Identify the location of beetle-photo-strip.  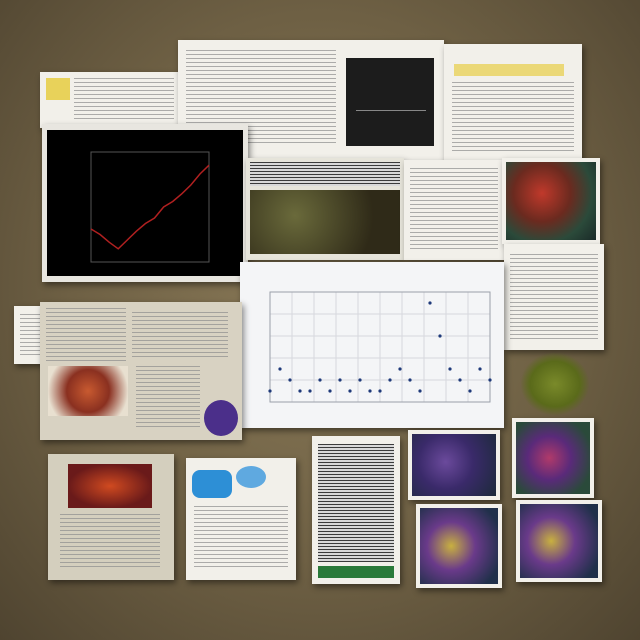
(325, 209).